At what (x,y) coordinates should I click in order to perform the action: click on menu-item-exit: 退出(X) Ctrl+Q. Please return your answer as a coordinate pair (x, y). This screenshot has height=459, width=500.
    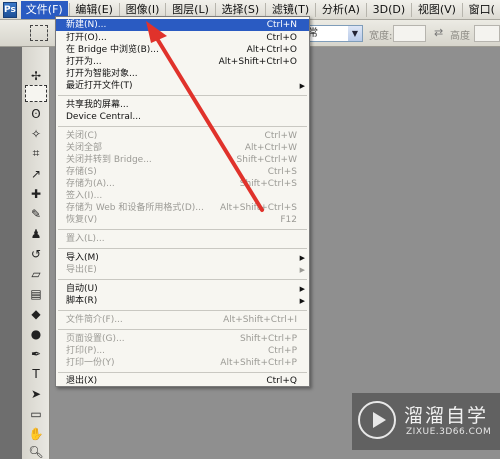
    Looking at the image, I should click on (182, 381).